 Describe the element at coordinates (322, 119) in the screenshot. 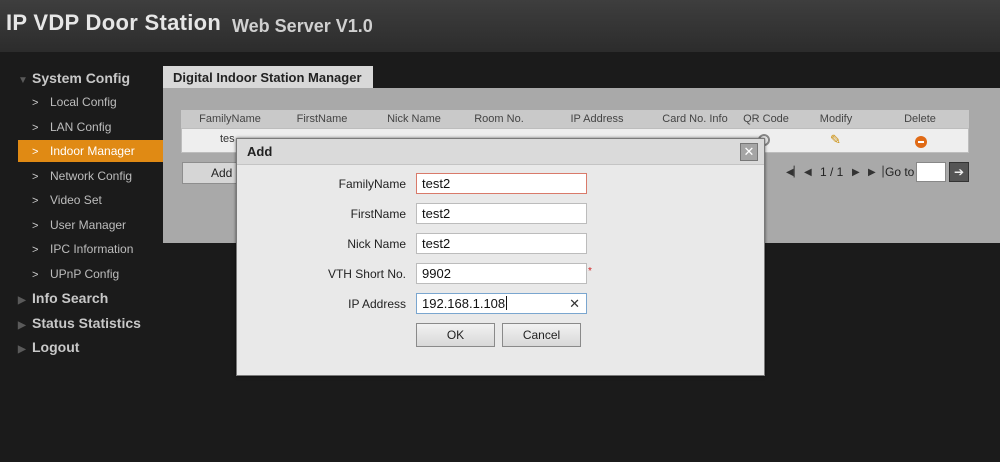

I see `column-header-first-name: FirstName` at that location.